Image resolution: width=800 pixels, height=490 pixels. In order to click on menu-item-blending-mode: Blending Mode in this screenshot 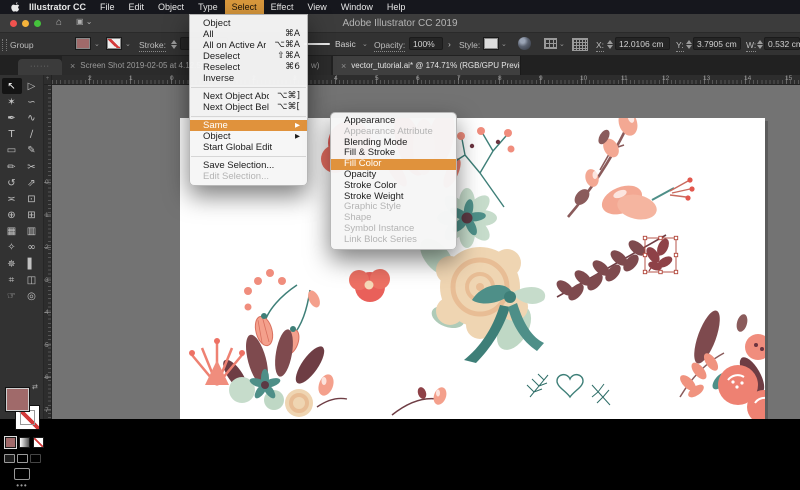, I will do `click(393, 143)`.